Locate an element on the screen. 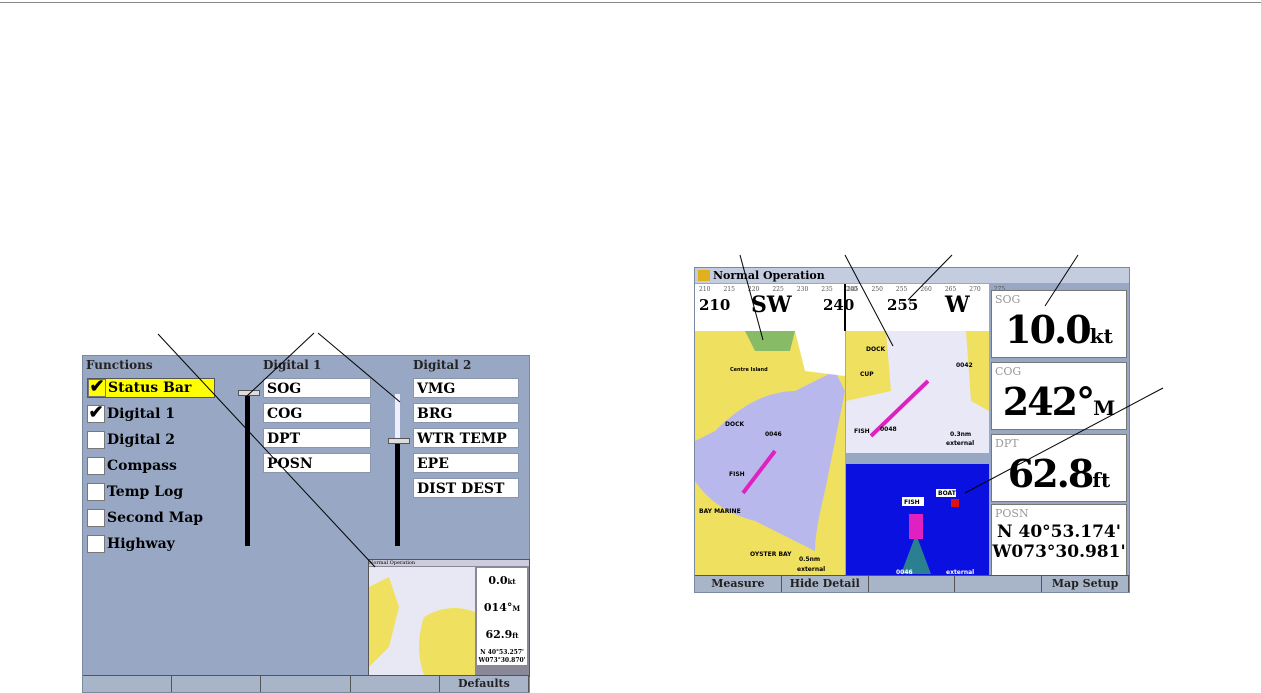 The width and height of the screenshot is (1261, 693). map-label: BOAT is located at coordinates (947, 493).